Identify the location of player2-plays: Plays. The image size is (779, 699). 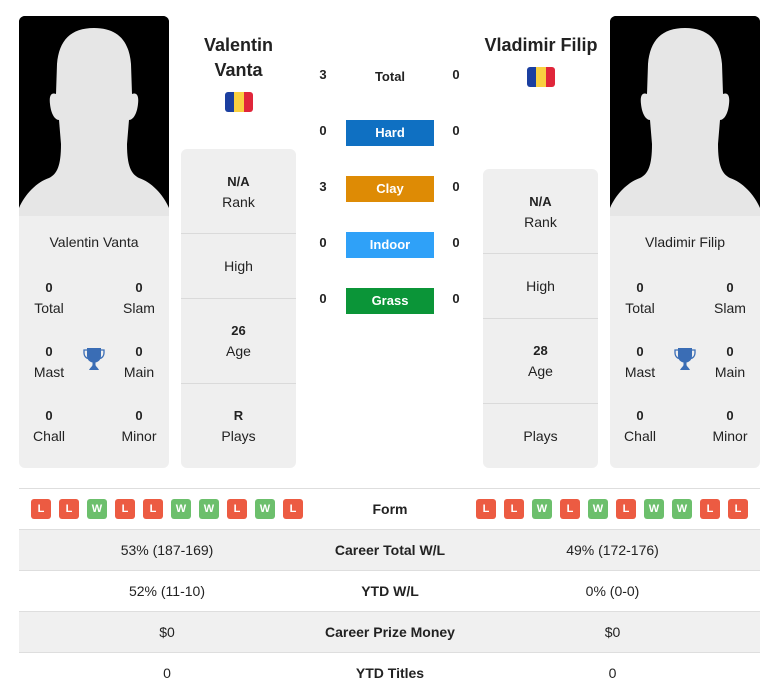
(540, 436).